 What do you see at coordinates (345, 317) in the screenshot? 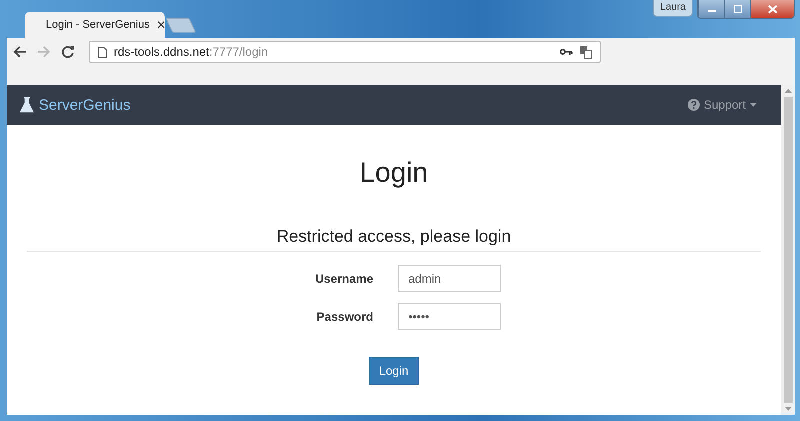
I see `field-label: Password` at bounding box center [345, 317].